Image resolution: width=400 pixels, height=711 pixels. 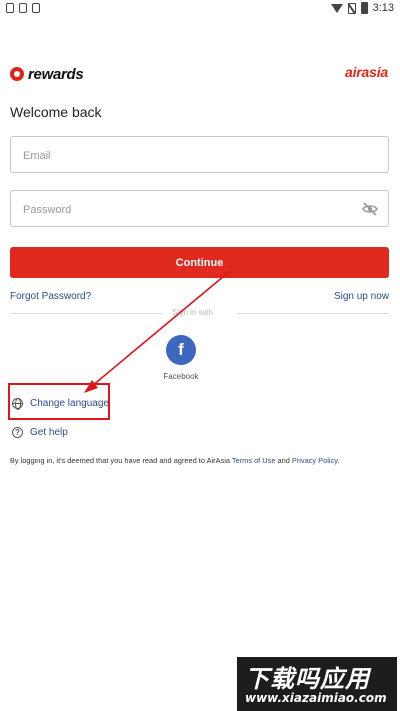 I want to click on privacy-policy-link: Privacy Policy, so click(x=314, y=460).